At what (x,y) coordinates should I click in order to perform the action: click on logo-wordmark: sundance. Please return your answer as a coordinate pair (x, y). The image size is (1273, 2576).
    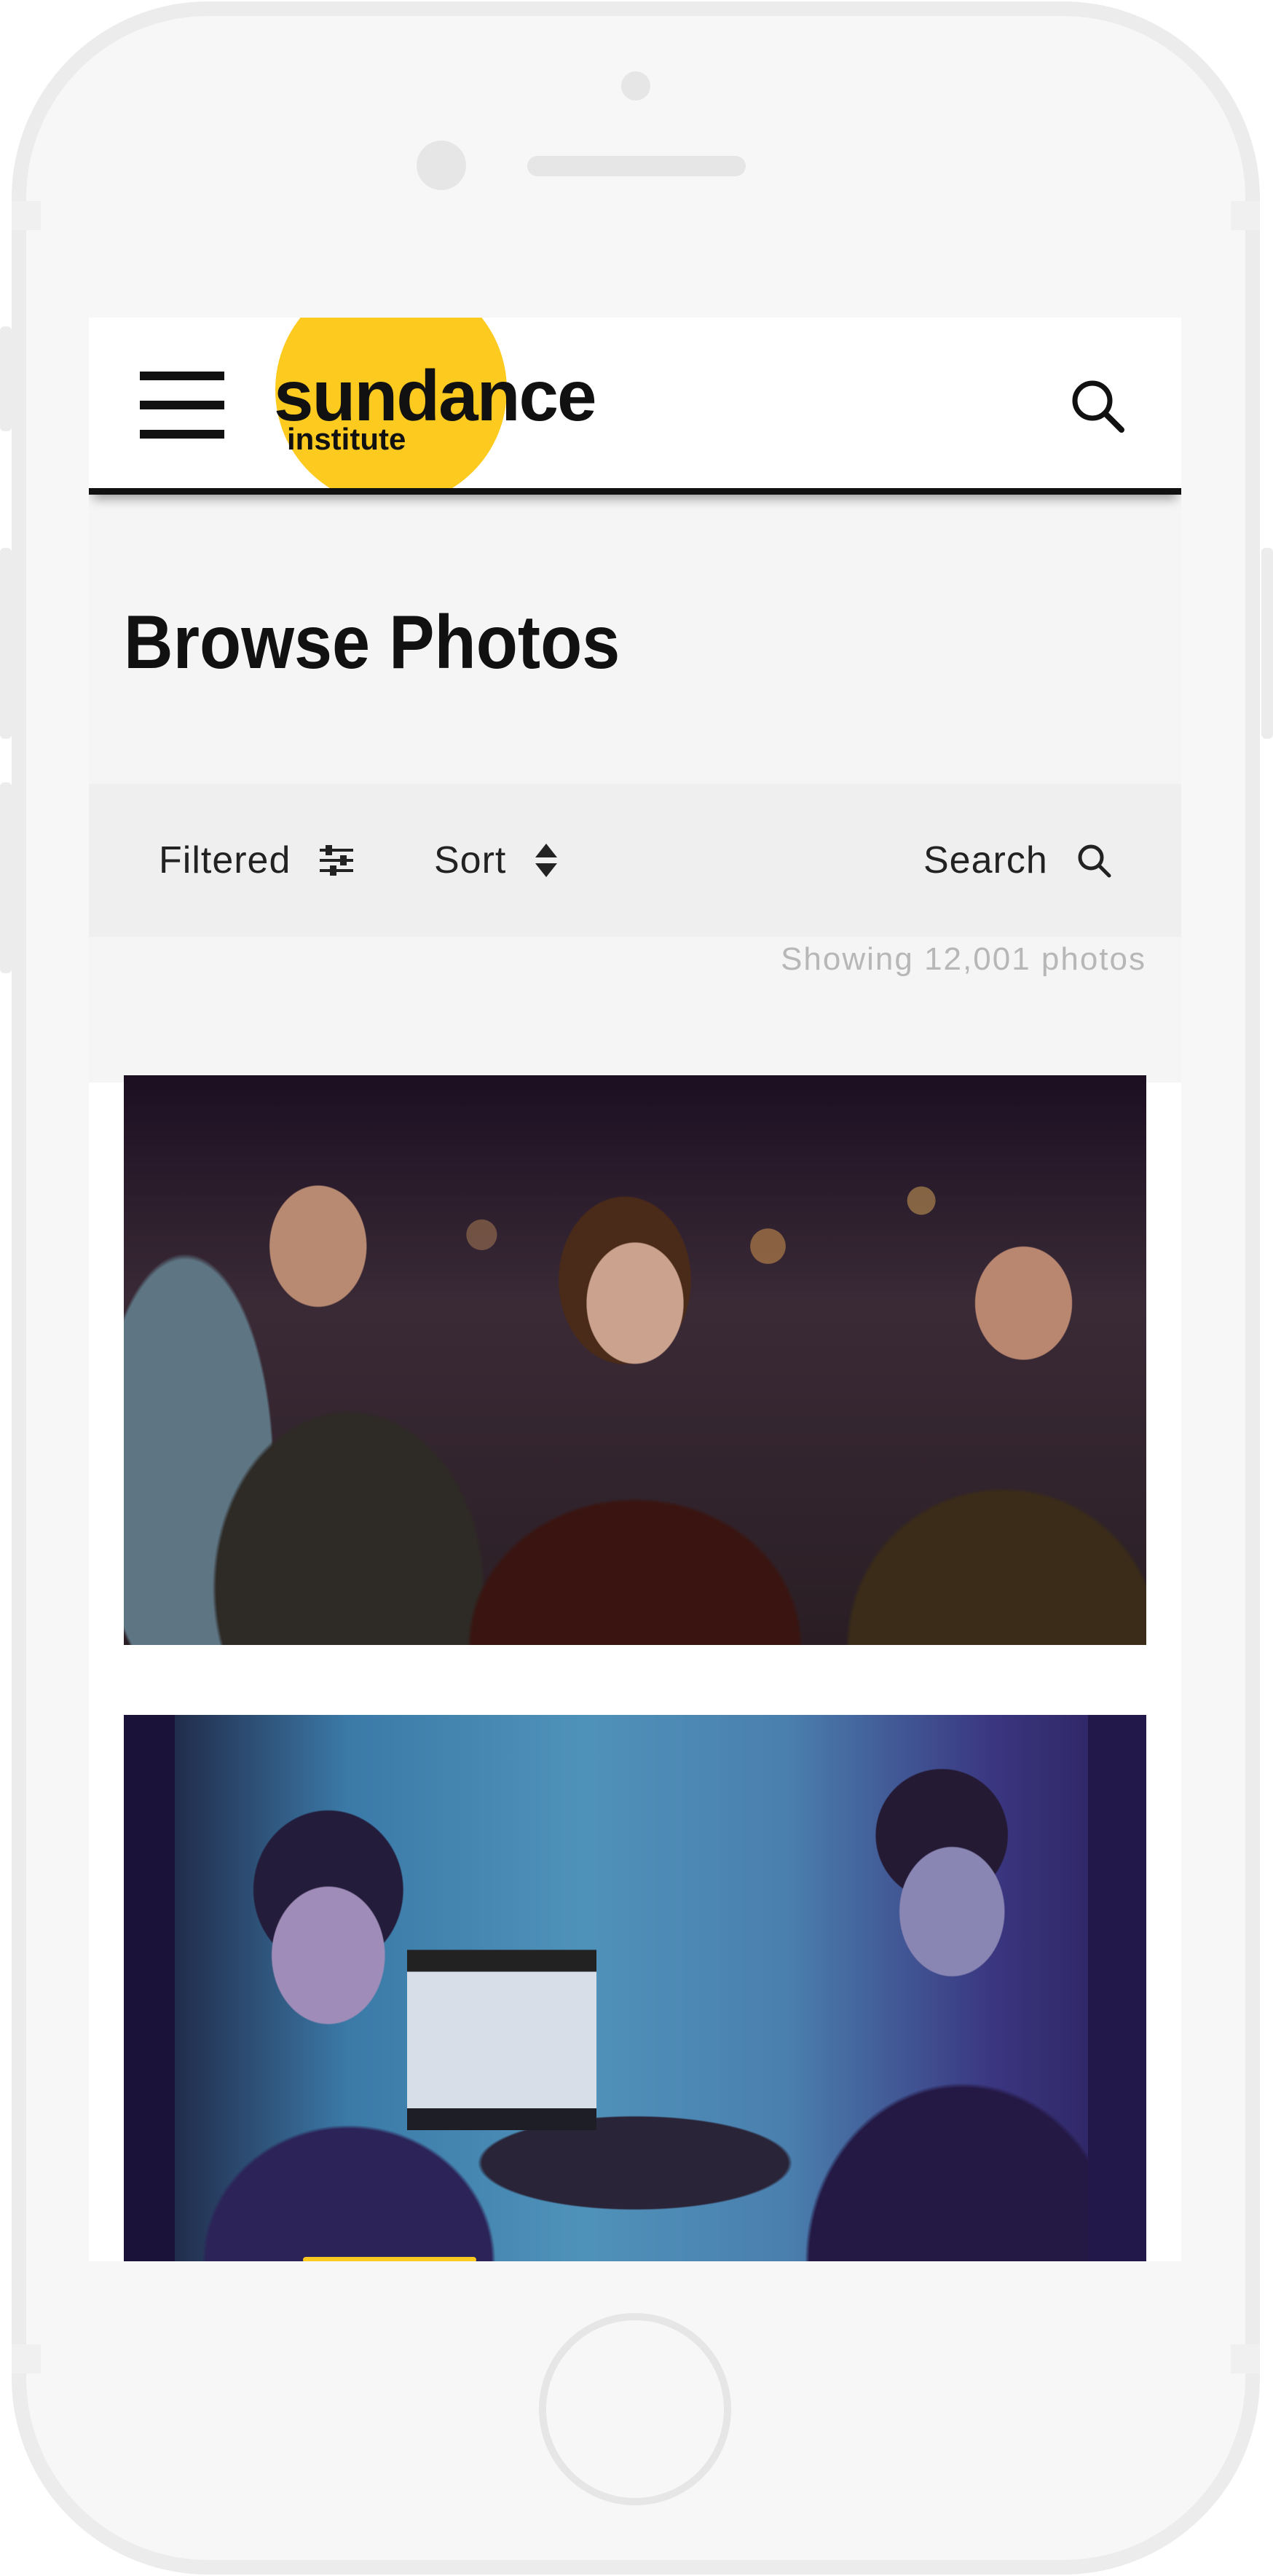
    Looking at the image, I should click on (435, 396).